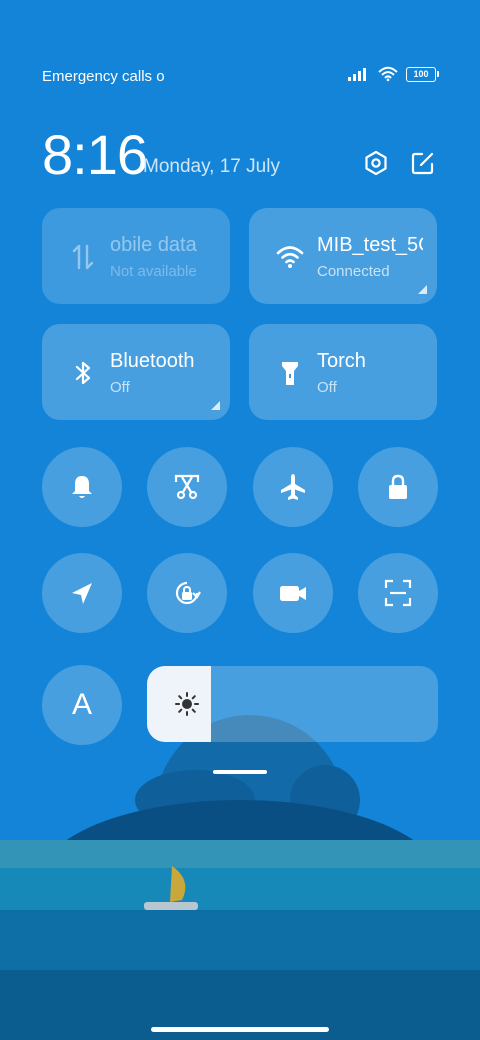  I want to click on airplane-icon, so click(293, 487).